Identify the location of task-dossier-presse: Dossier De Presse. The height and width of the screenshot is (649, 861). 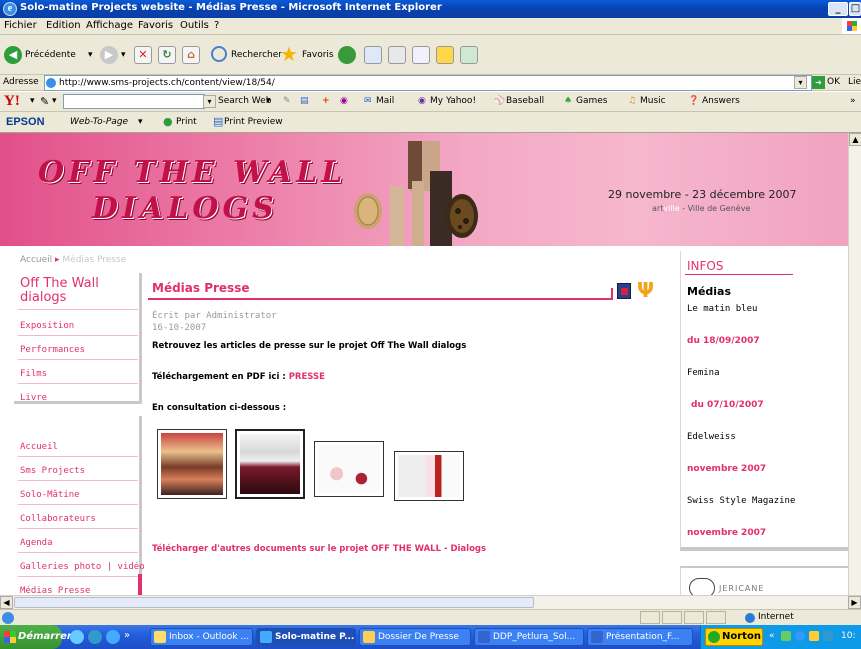
(415, 637).